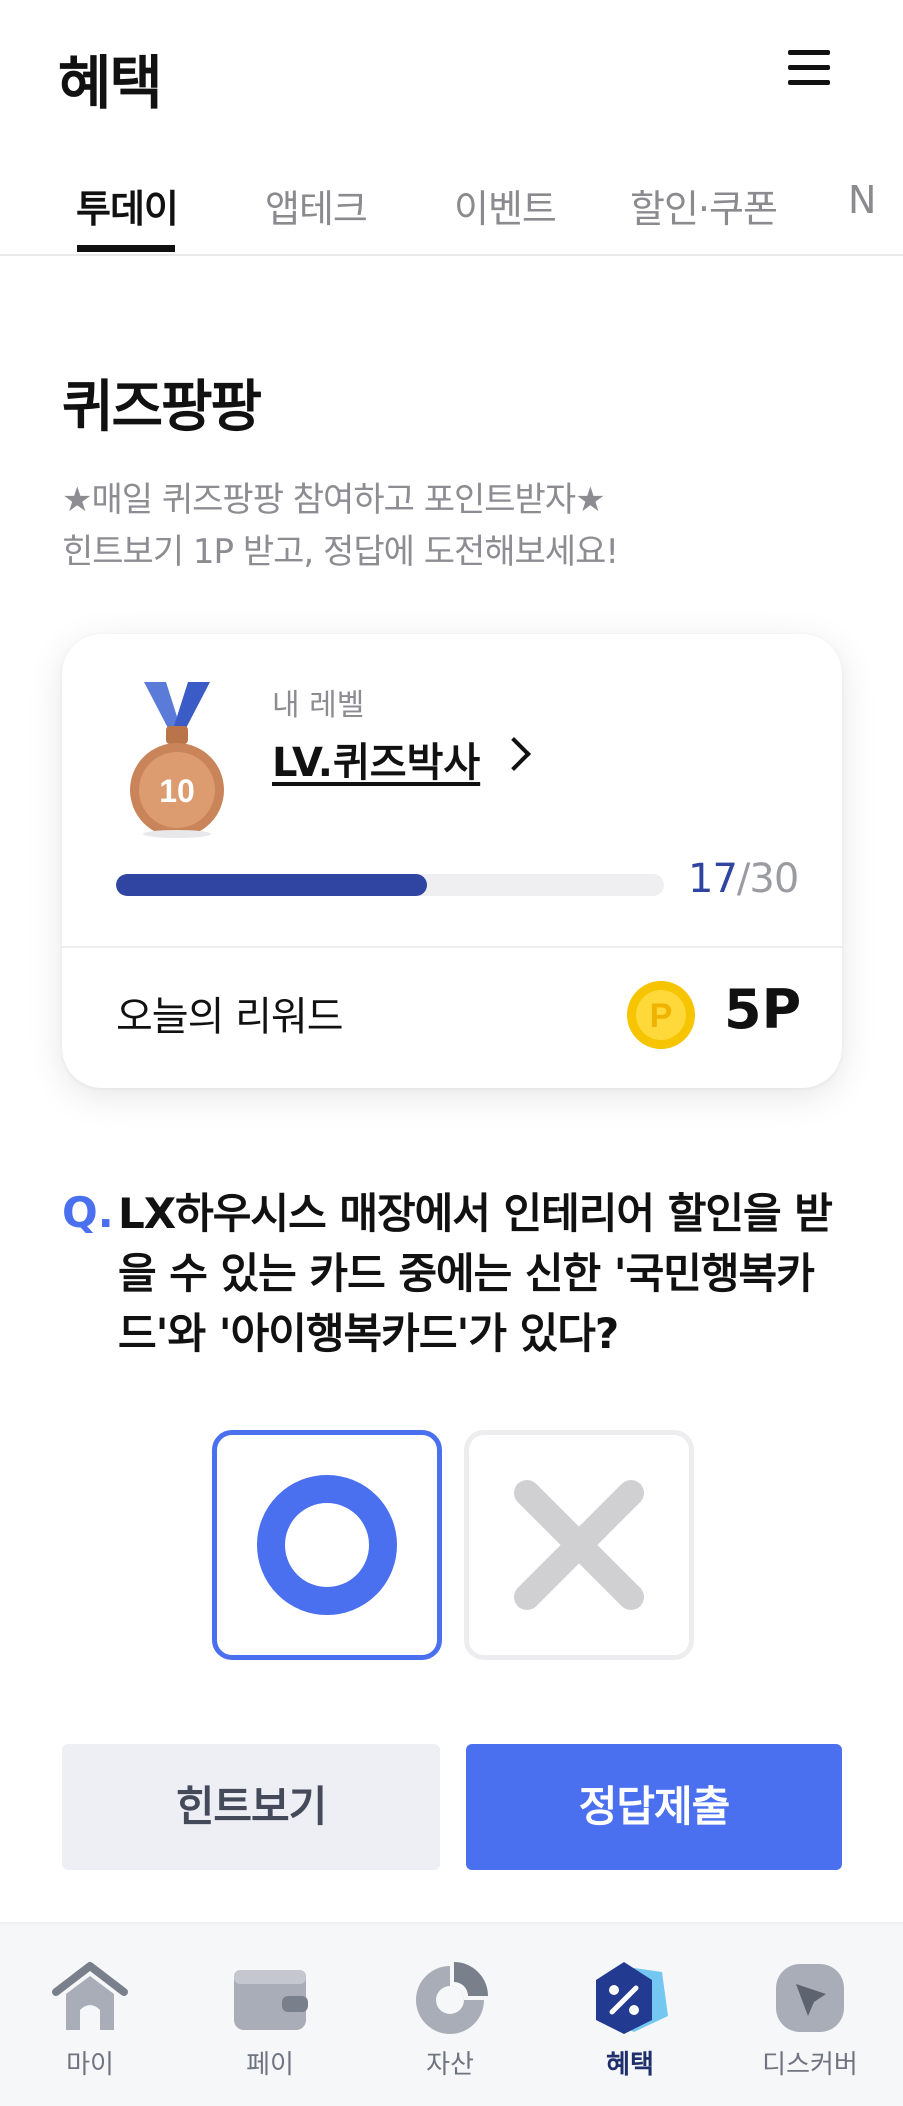 The image size is (903, 2106). What do you see at coordinates (90, 1996) in the screenshot?
I see `home-icon` at bounding box center [90, 1996].